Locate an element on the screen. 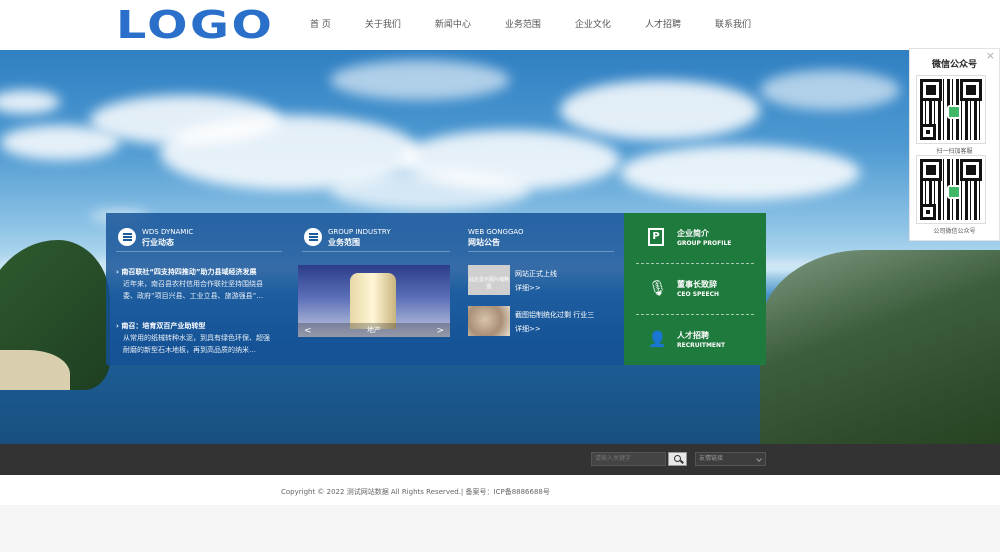  person-icon: 👤 is located at coordinates (657, 339).